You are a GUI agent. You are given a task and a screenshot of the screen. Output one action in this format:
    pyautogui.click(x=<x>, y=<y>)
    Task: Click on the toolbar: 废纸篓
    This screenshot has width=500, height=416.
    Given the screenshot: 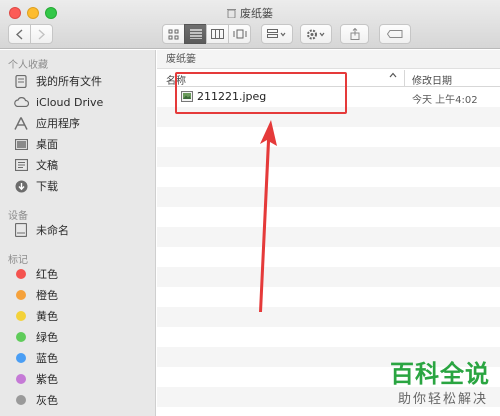 What is the action you would take?
    pyautogui.click(x=250, y=24)
    